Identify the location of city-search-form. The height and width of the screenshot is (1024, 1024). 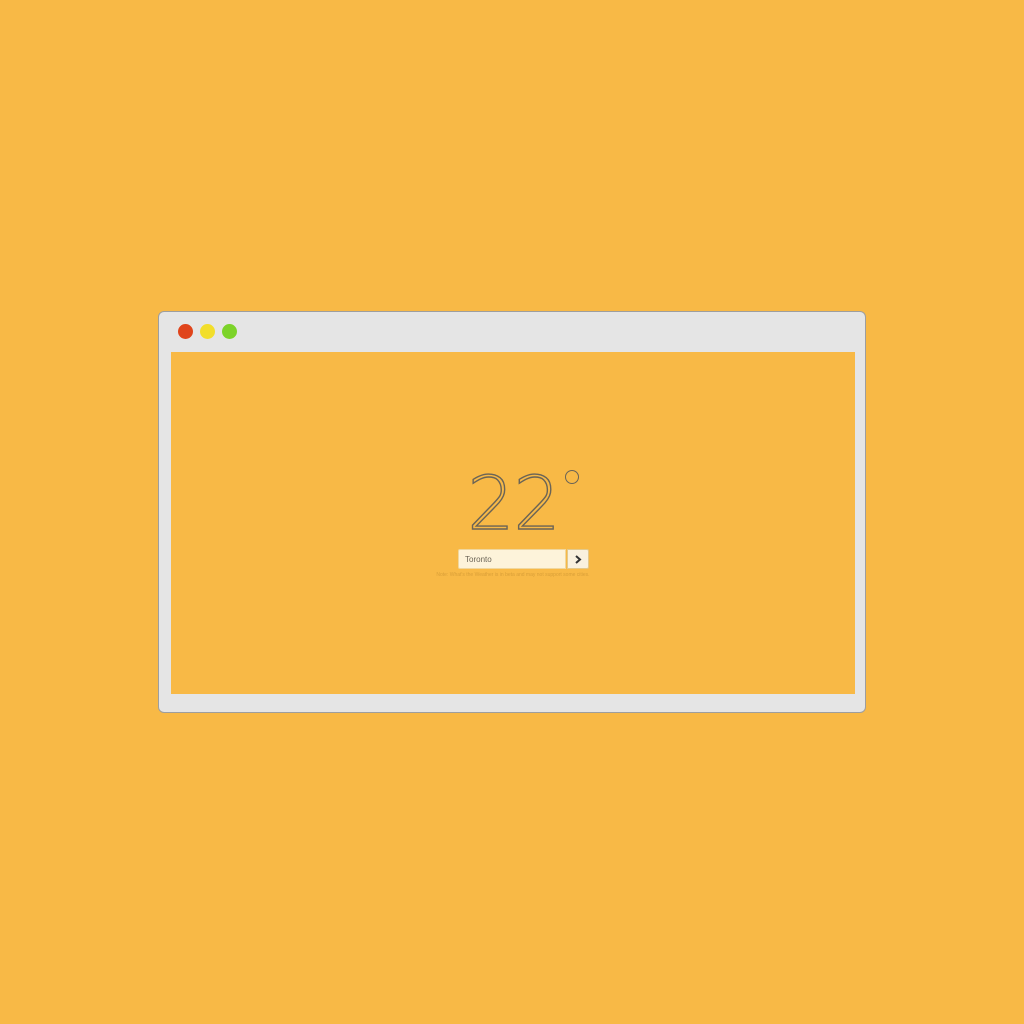
(523, 559).